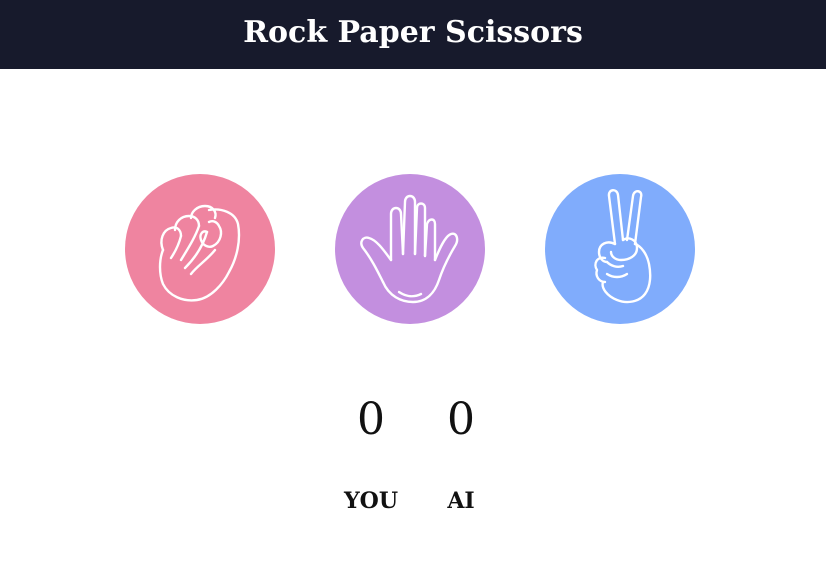  What do you see at coordinates (461, 501) in the screenshot?
I see `ai-score-label: AI` at bounding box center [461, 501].